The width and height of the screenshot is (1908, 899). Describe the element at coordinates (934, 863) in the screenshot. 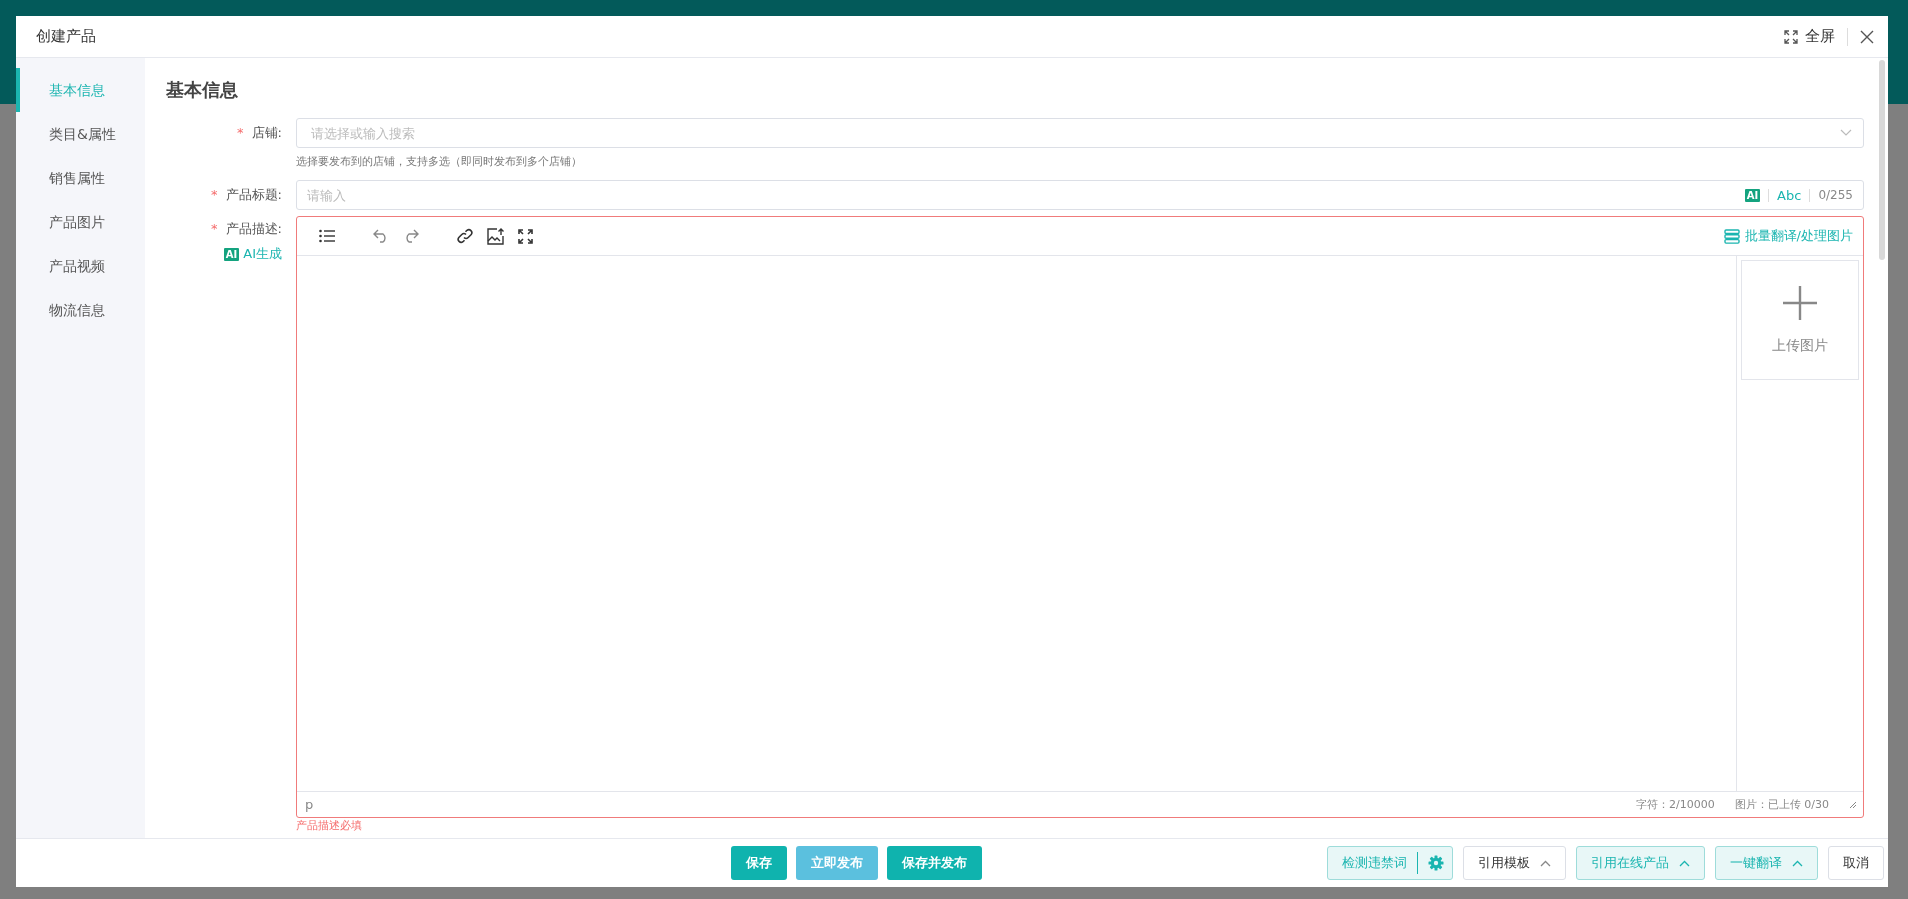

I see `footer-button: 保存并发布` at that location.